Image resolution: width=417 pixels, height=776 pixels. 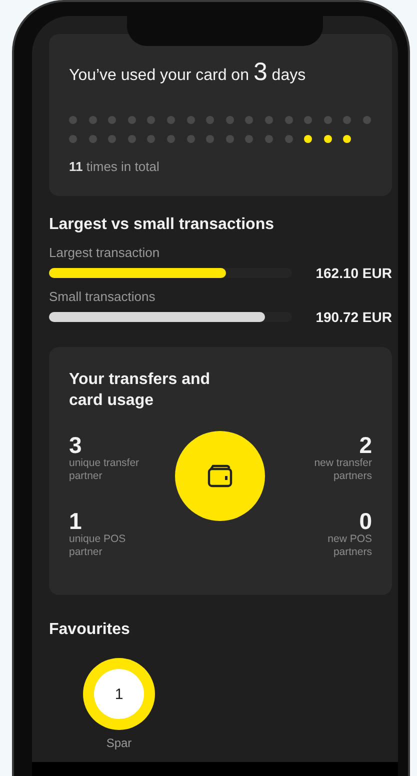 I want to click on usage-total: 11 times in total, so click(x=114, y=166).